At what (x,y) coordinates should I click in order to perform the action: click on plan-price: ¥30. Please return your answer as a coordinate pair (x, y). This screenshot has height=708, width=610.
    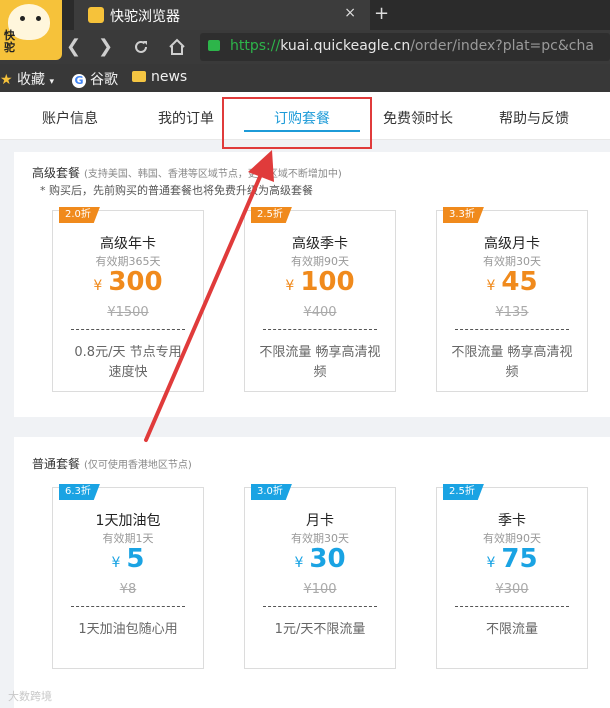
    Looking at the image, I should click on (320, 559).